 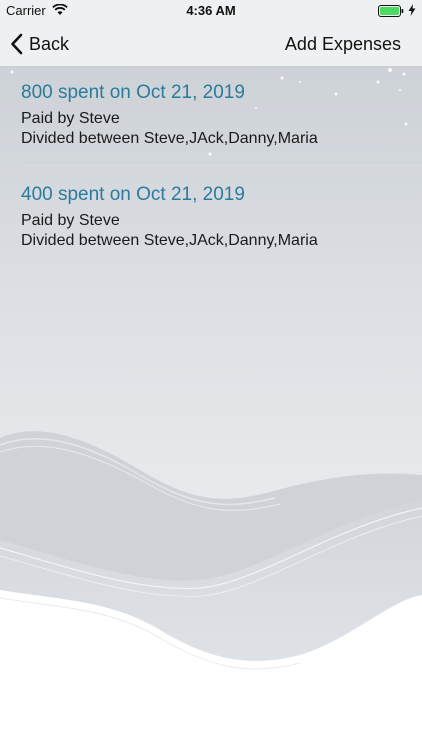 I want to click on back-button: Back, so click(x=39, y=44).